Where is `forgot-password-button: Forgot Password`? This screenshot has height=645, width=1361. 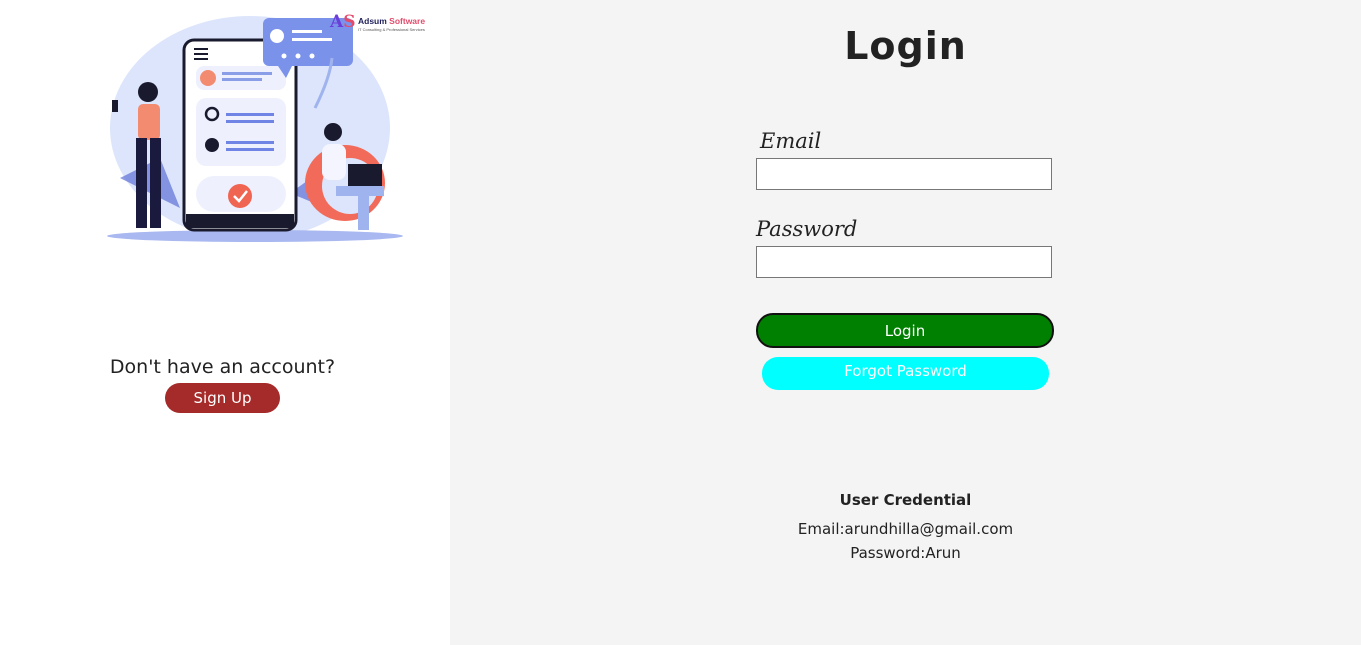 forgot-password-button: Forgot Password is located at coordinates (905, 373).